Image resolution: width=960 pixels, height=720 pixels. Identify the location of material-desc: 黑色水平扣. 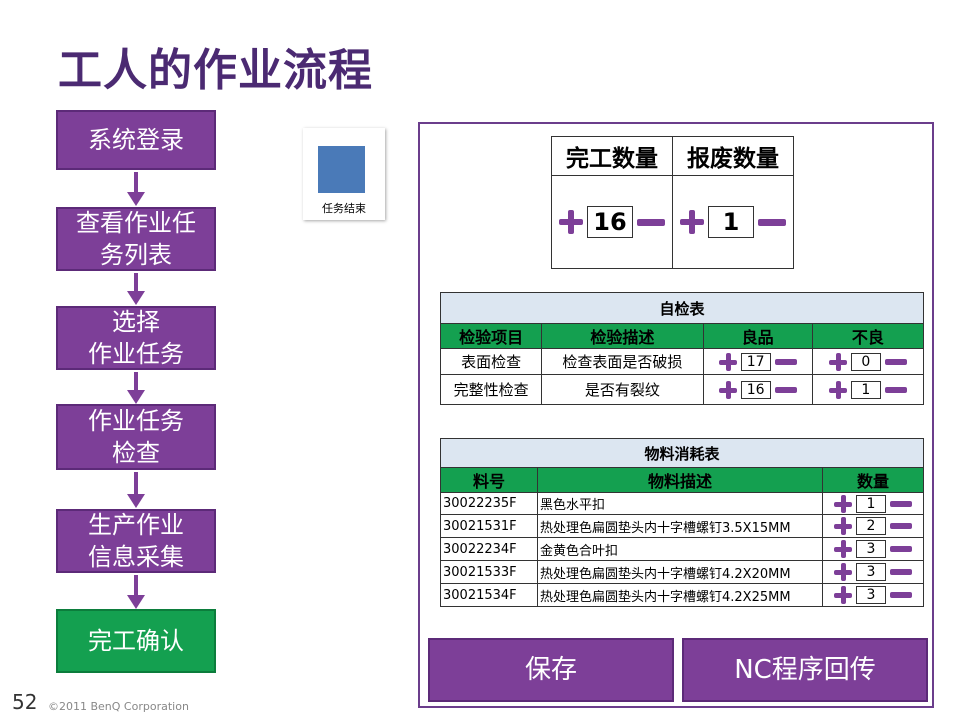
(680, 503).